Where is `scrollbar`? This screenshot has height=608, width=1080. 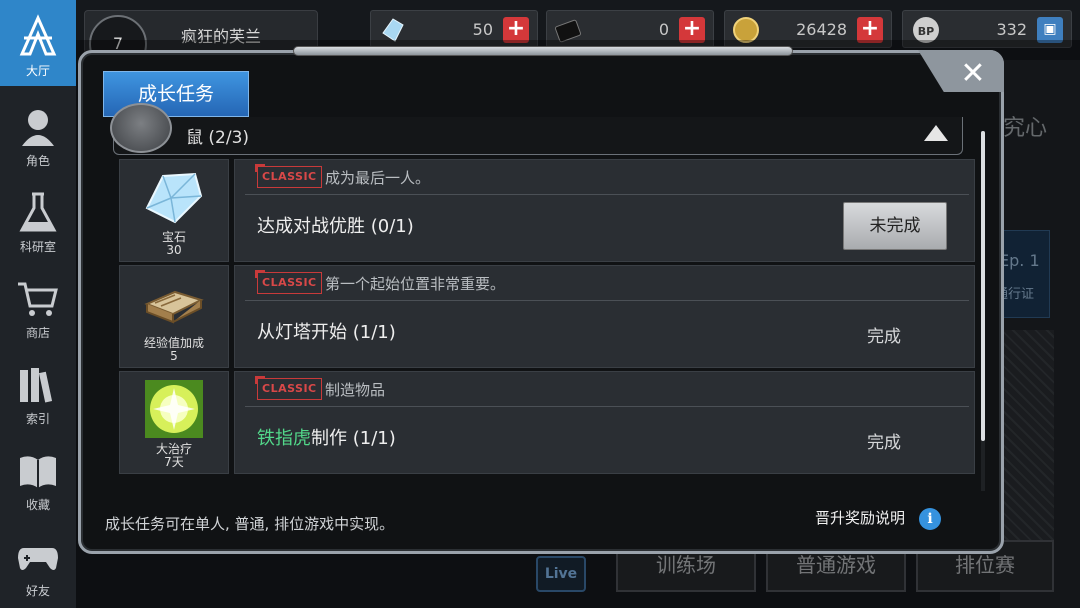
scrollbar is located at coordinates (983, 311).